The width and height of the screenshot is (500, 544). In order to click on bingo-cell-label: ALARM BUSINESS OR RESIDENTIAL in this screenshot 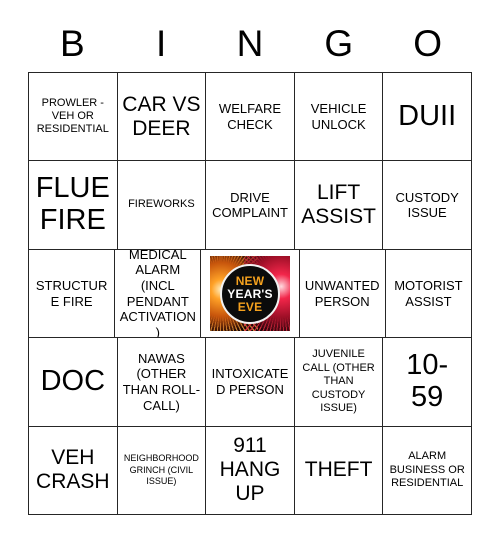, I will do `click(427, 470)`.